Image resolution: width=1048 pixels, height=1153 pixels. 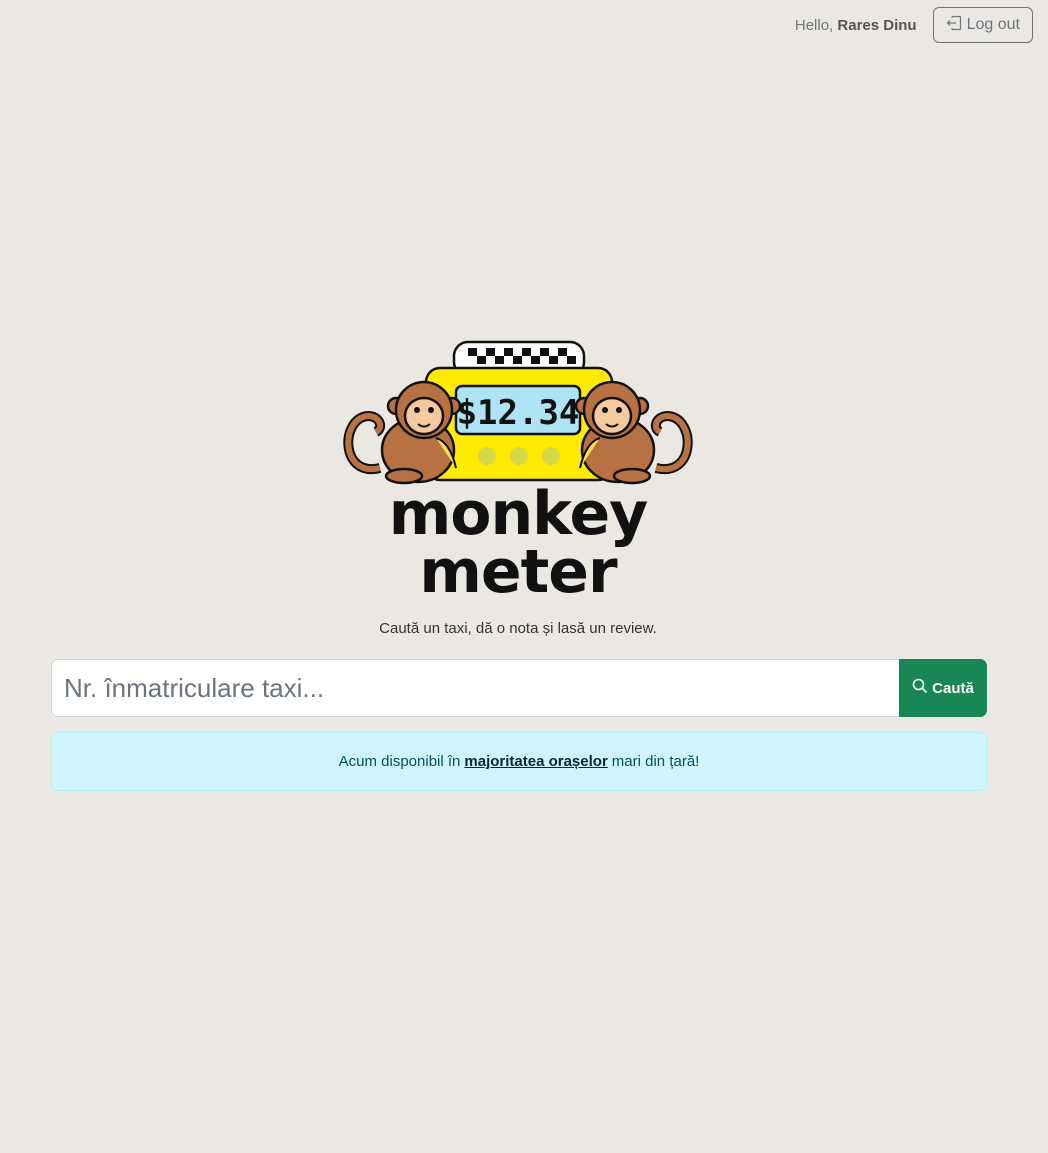 I want to click on greeting-prefix: Hello,, so click(x=814, y=25).